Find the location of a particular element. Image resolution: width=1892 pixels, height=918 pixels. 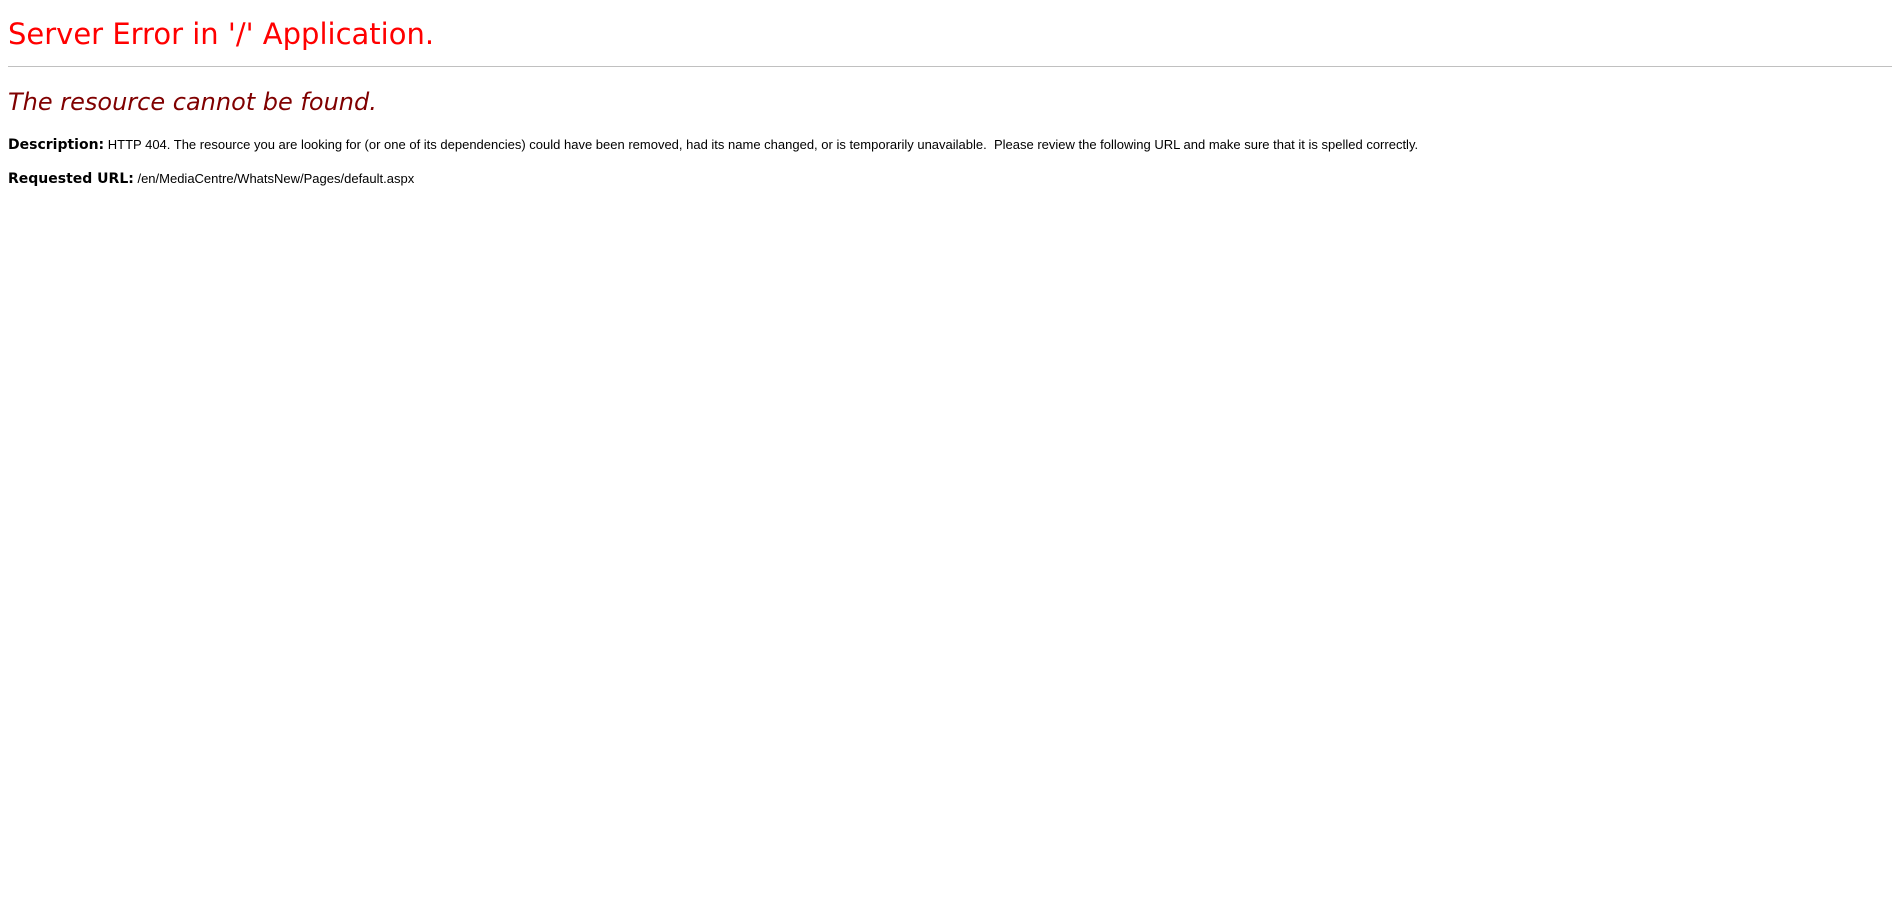

page-title: Server Error in '/' Application. is located at coordinates (221, 34).